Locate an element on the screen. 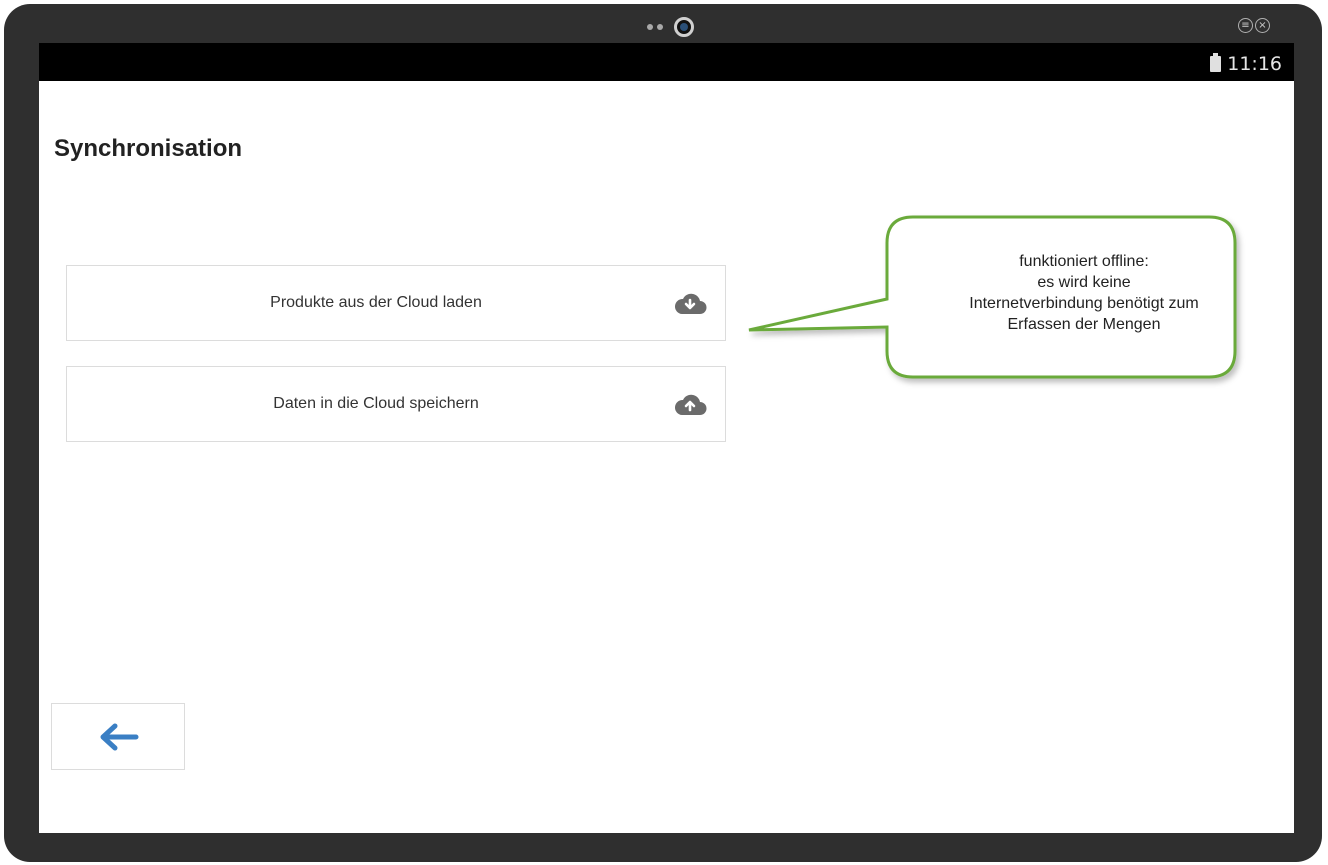 This screenshot has width=1328, height=865. callout-line: Erfassen der Mengen is located at coordinates (1084, 324).